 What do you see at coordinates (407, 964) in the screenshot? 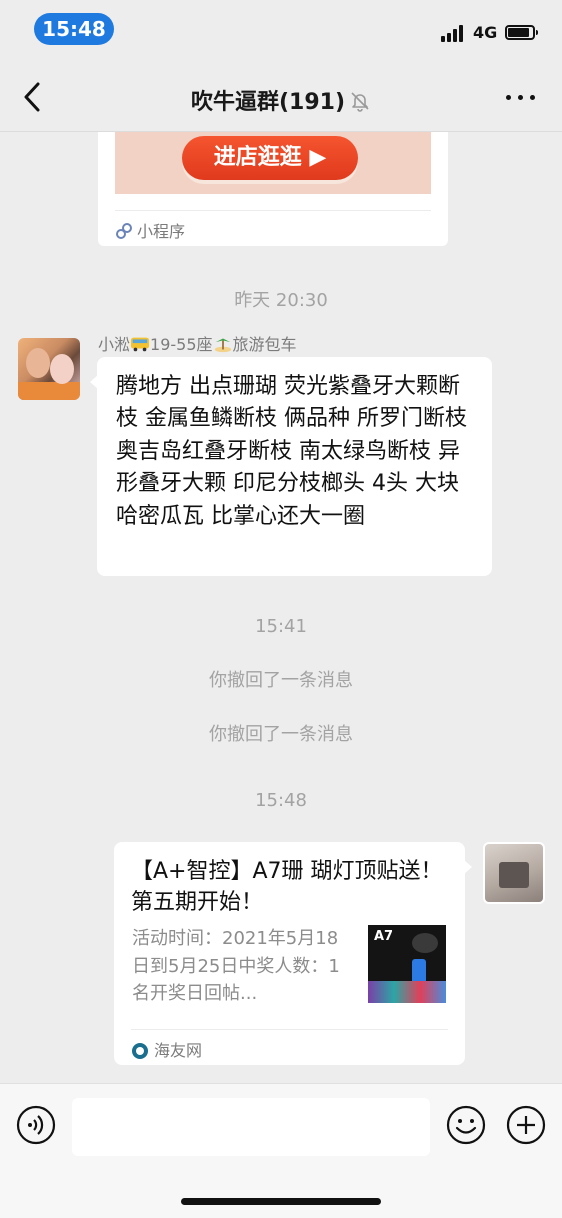
I see `link-thumbnail: A7` at bounding box center [407, 964].